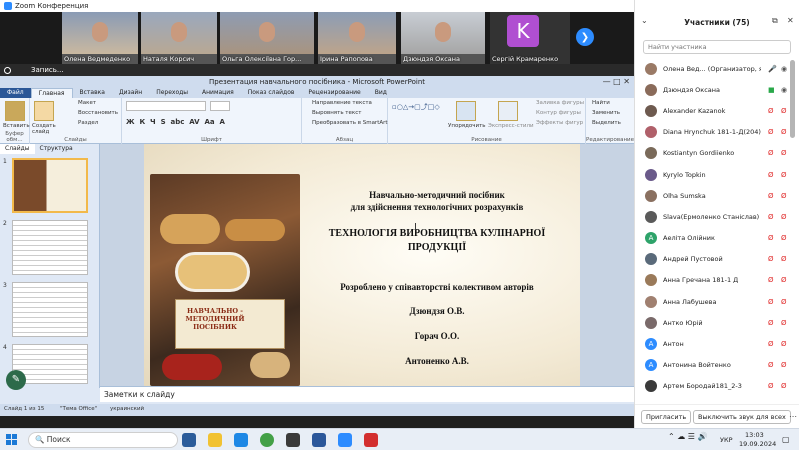  What do you see at coordinates (712, 68) in the screenshot?
I see `list-item: Олена Вед... (Организатор, я) 🎤 ◉` at bounding box center [712, 68].